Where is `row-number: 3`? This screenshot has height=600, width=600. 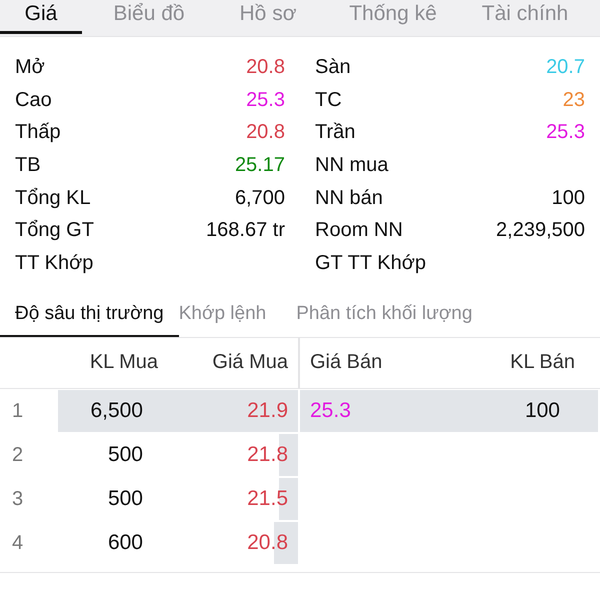
row-number: 3 is located at coordinates (17, 499).